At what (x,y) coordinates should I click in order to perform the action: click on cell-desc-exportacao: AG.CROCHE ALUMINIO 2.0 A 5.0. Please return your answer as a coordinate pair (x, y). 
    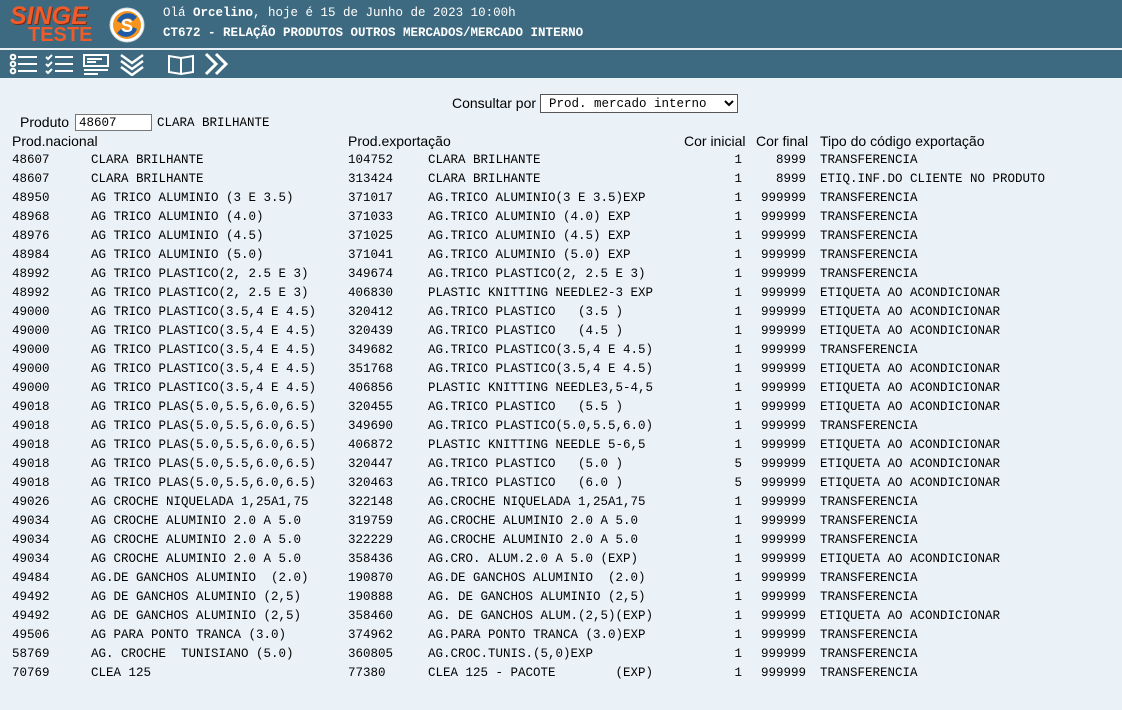
    Looking at the image, I should click on (533, 521).